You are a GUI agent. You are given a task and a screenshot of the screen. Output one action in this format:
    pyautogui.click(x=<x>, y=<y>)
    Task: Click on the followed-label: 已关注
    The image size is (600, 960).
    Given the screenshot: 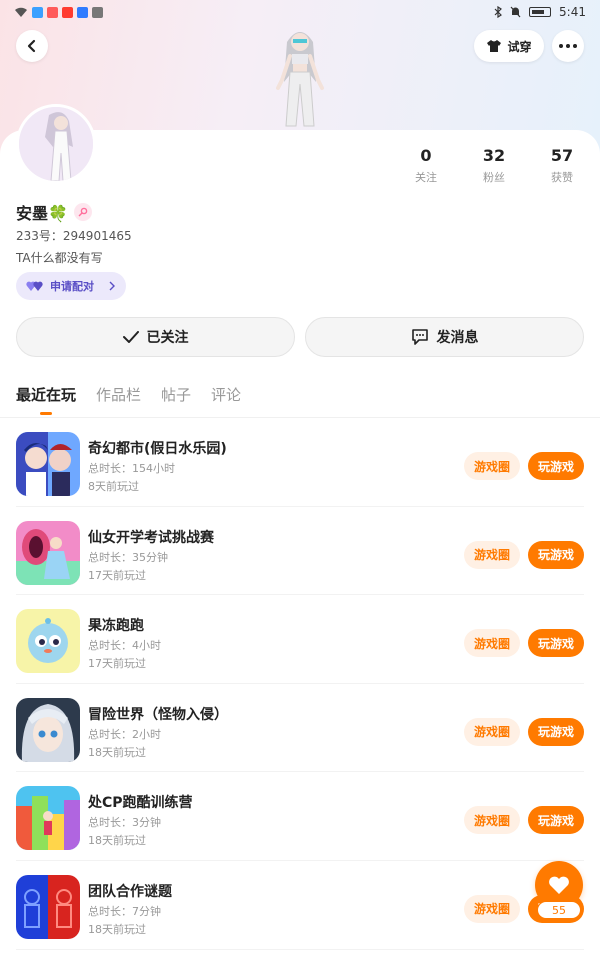 What is the action you would take?
    pyautogui.click(x=167, y=338)
    